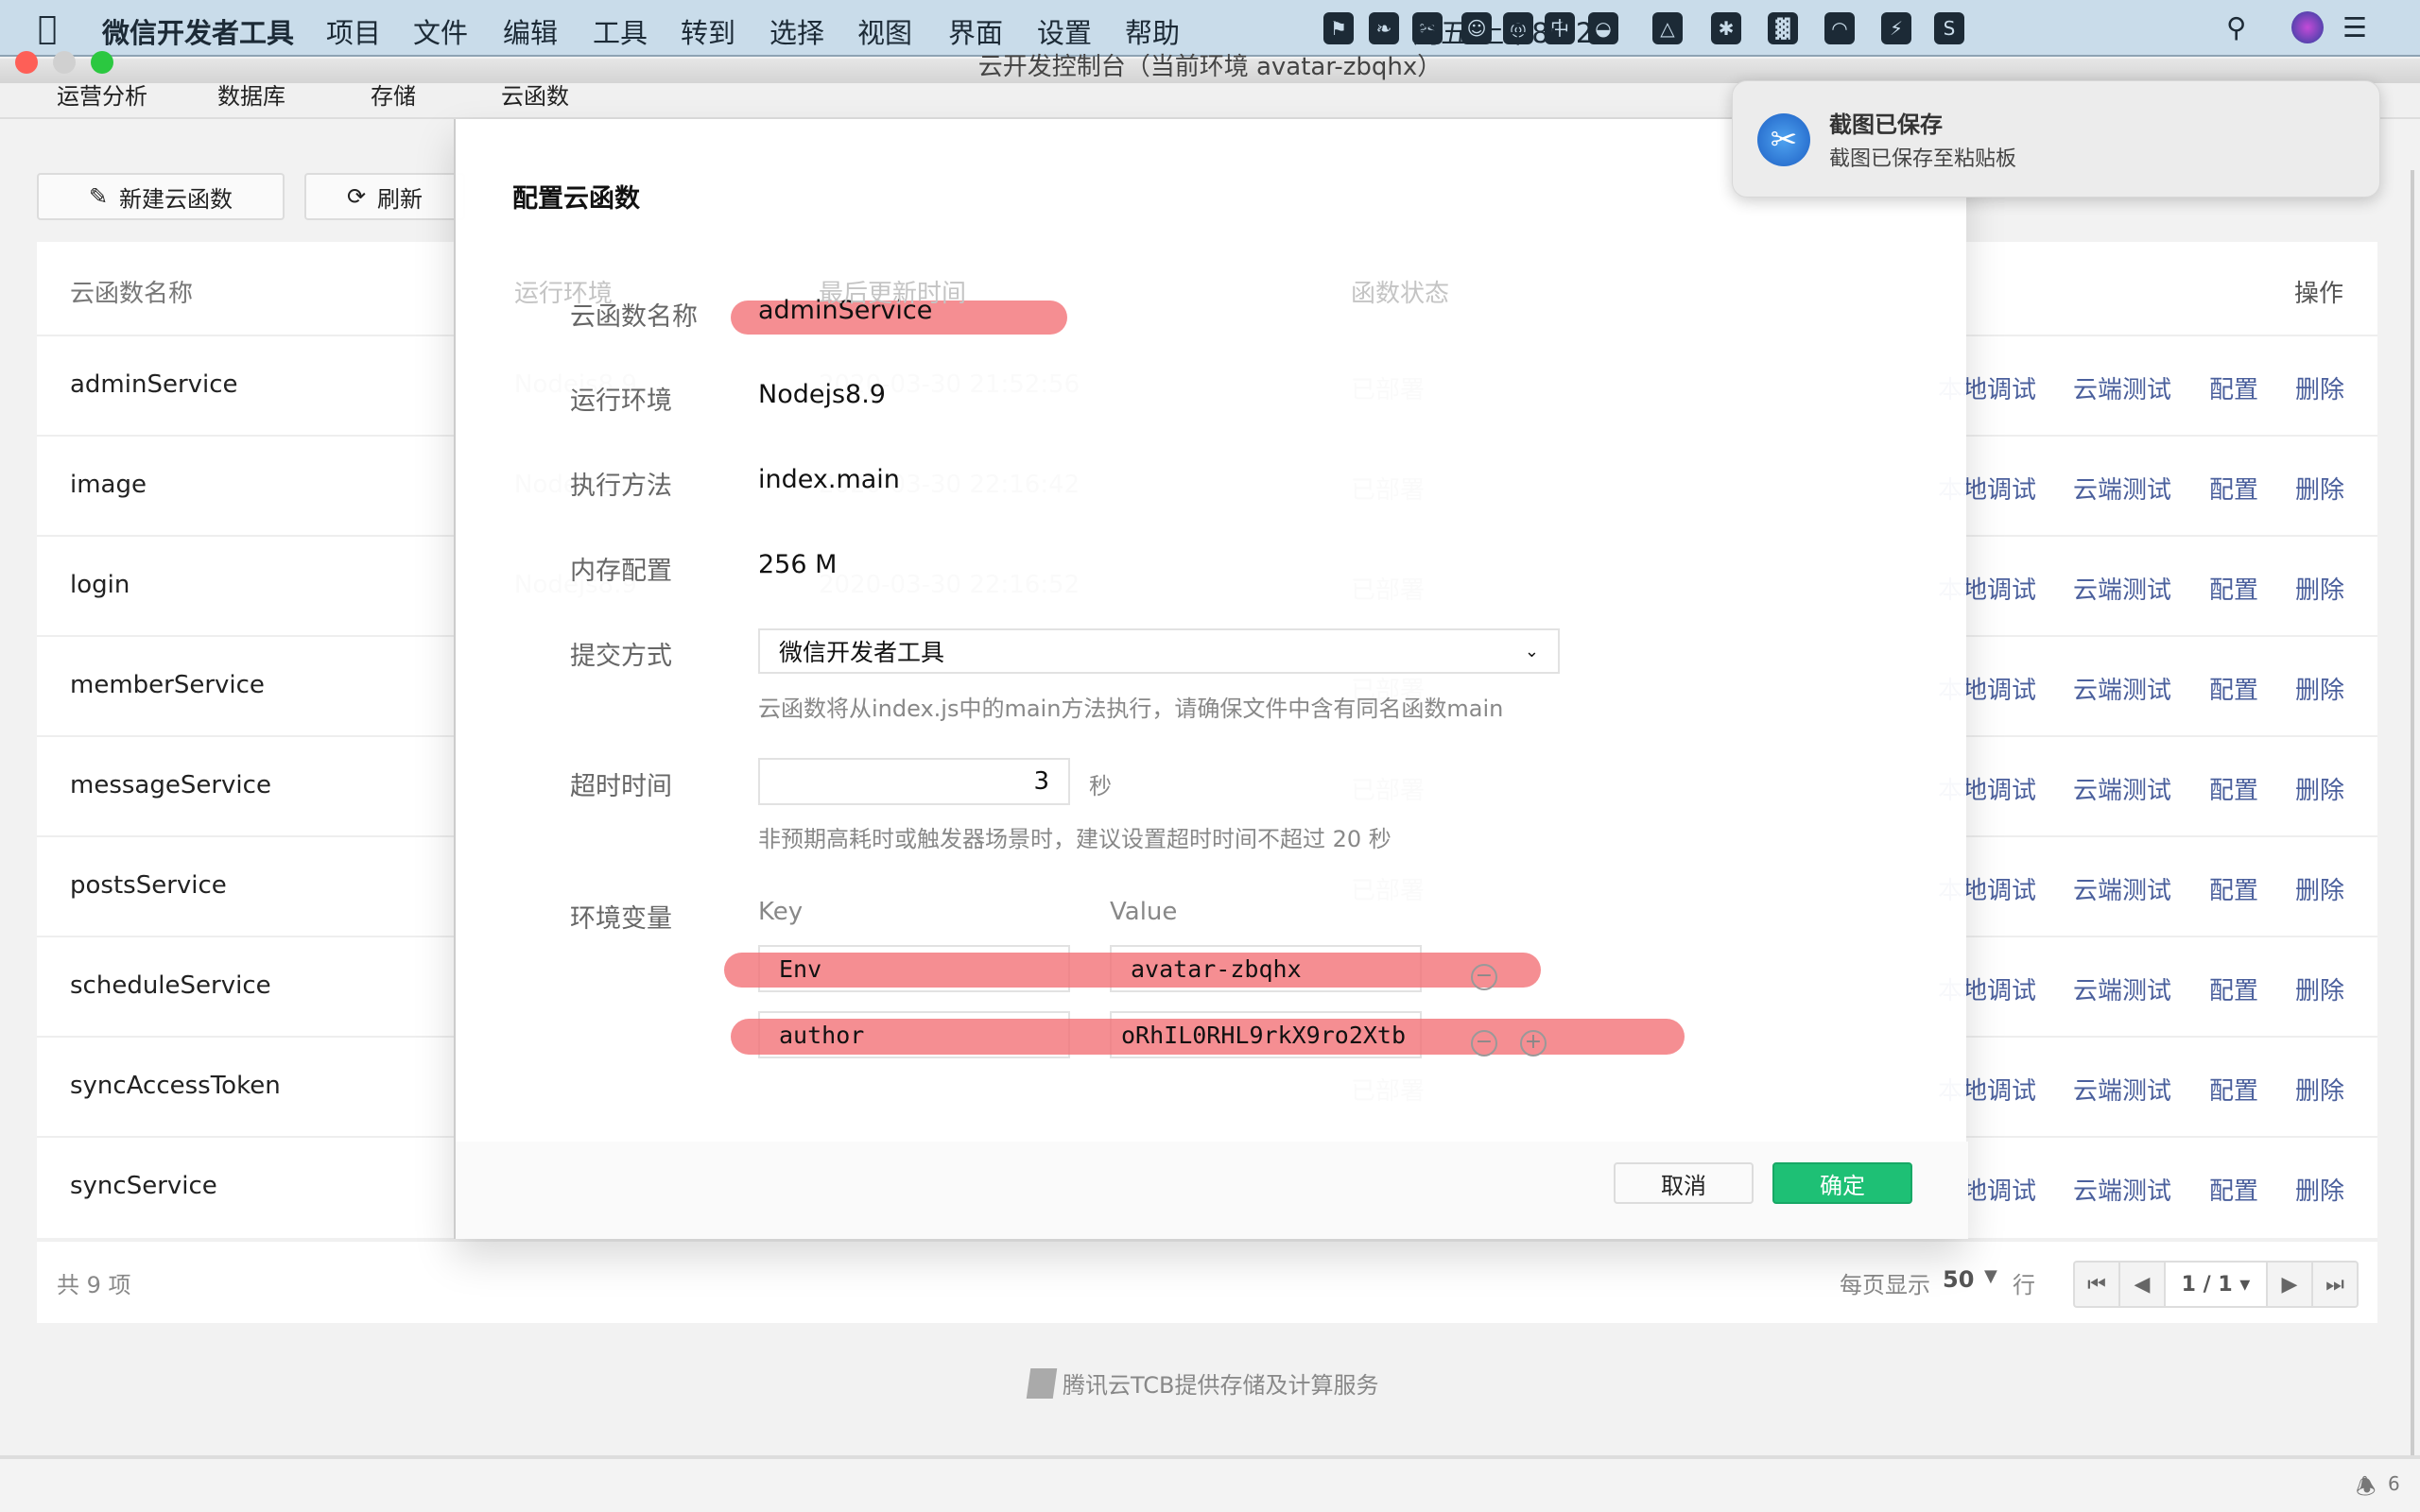 The width and height of the screenshot is (2420, 1512). I want to click on timeout-label: 超时时间, so click(621, 786).